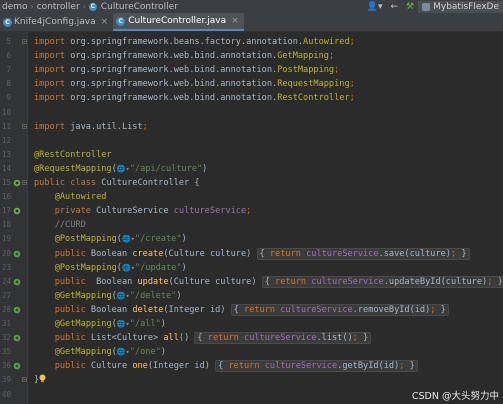 This screenshot has width=503, height=404. I want to click on code-text: @RestController, so click(73, 154).